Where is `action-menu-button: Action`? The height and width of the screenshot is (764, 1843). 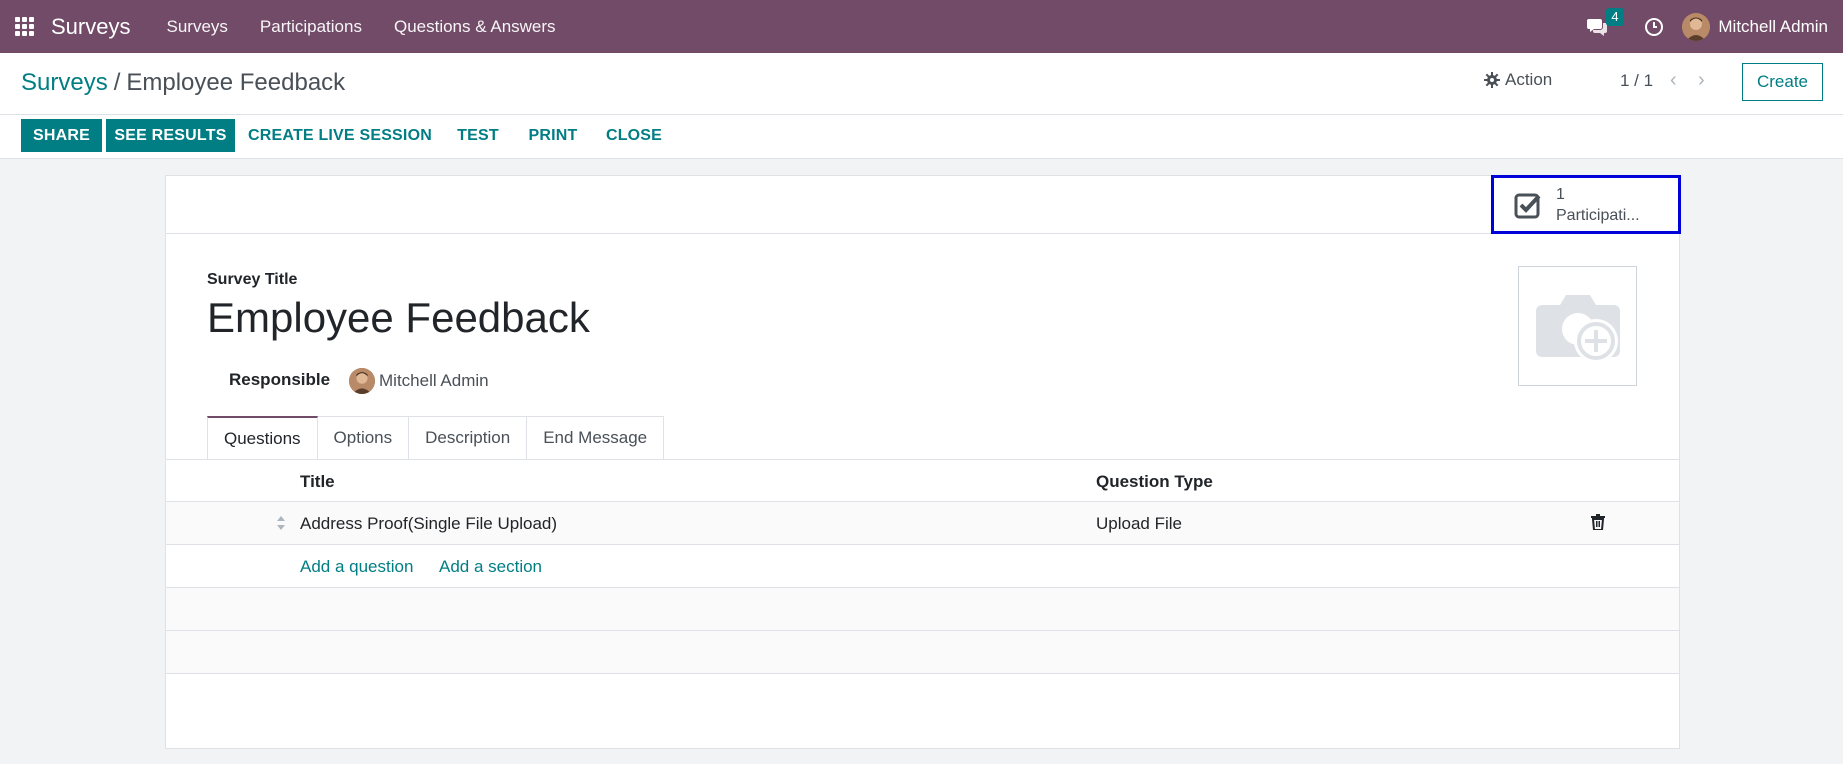
action-menu-button: Action is located at coordinates (1518, 80).